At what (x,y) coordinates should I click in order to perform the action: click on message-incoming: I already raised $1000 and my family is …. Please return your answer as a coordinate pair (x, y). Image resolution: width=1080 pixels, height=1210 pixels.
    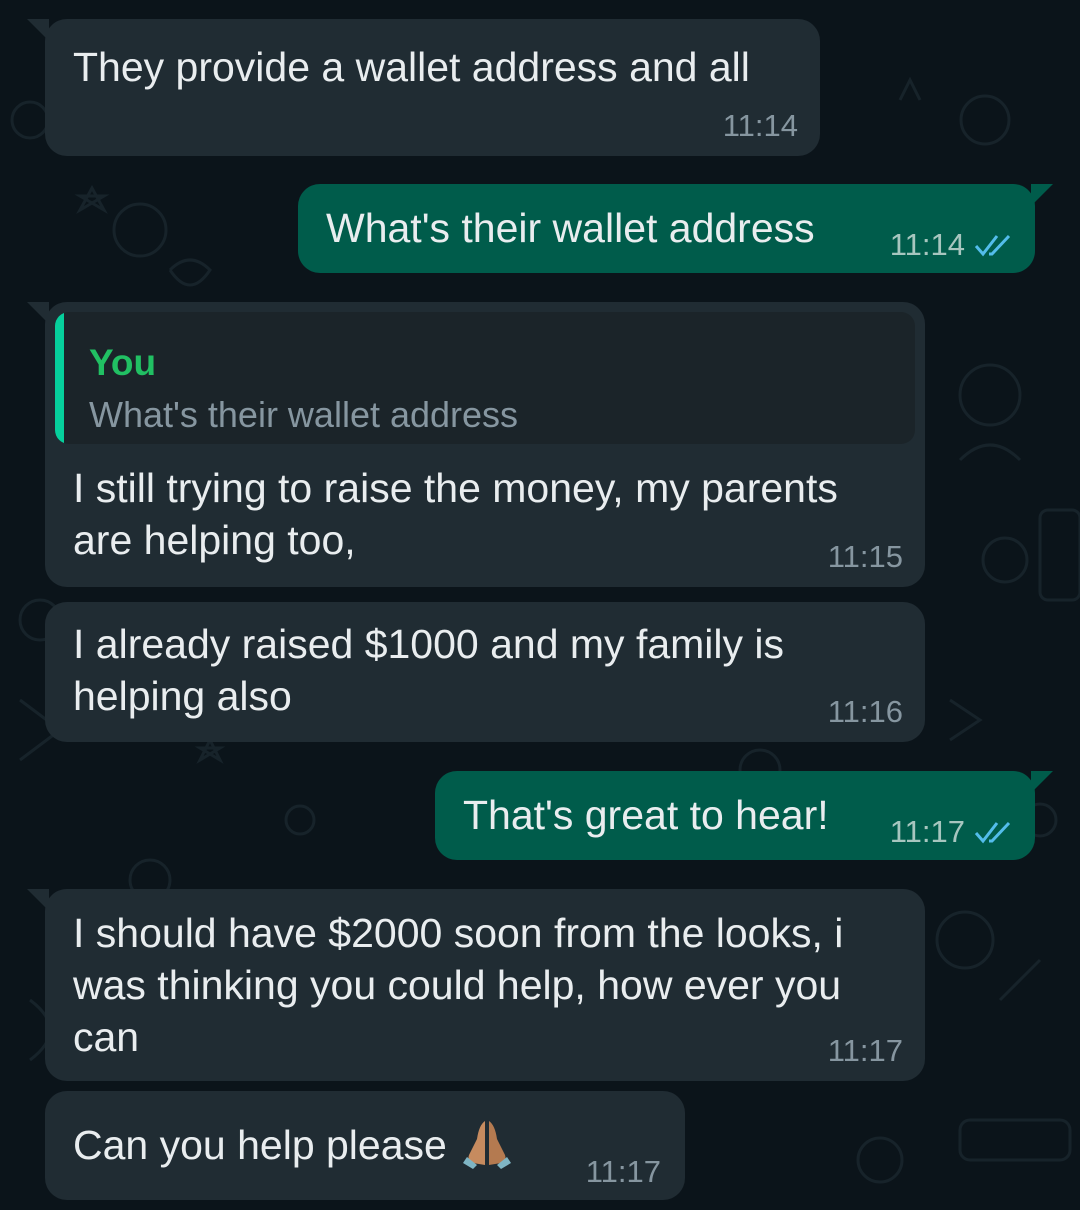
    Looking at the image, I should click on (485, 672).